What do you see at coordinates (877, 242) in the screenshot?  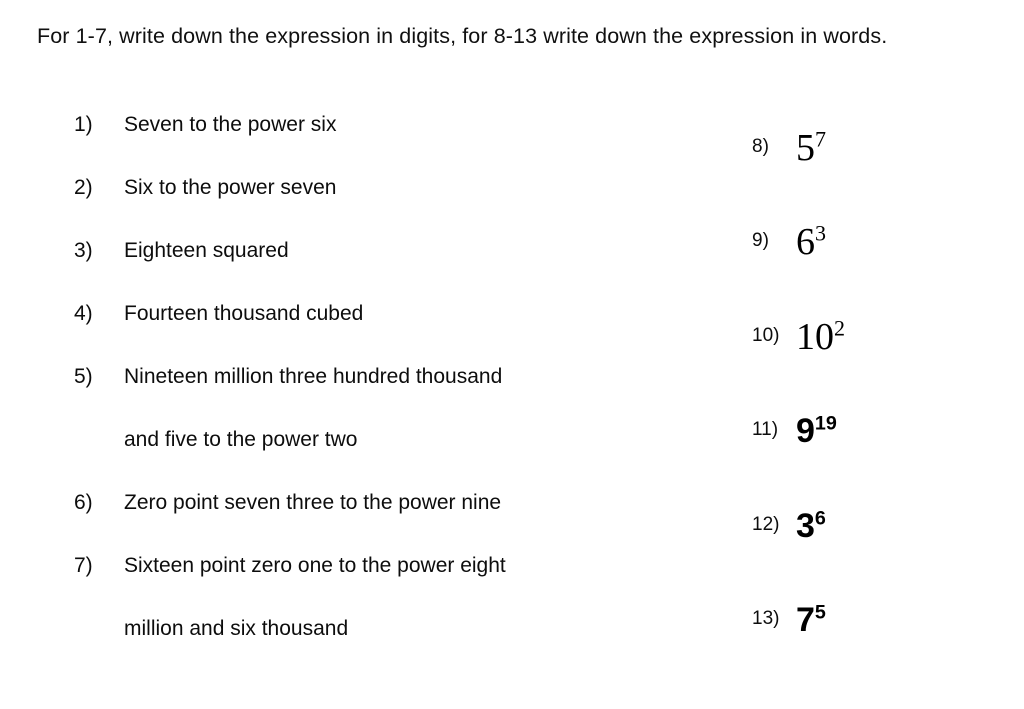 I see `question-item-9: 9) 63` at bounding box center [877, 242].